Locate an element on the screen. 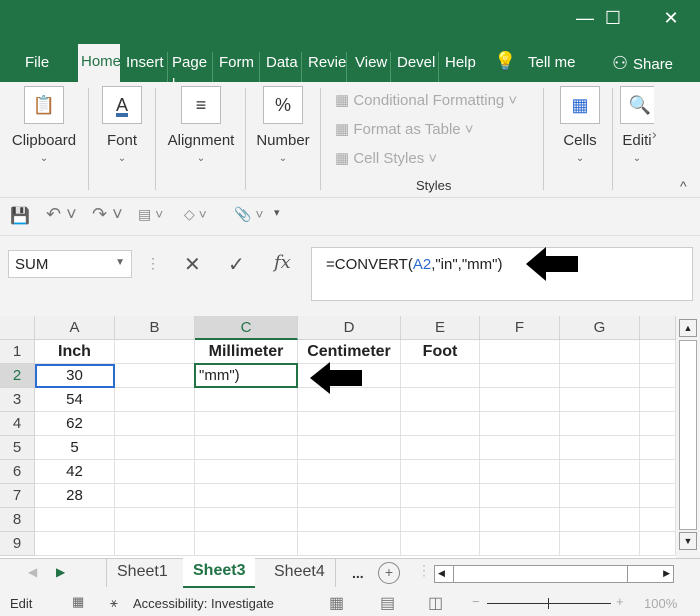 This screenshot has height=616, width=700. cell-f9 is located at coordinates (520, 544).